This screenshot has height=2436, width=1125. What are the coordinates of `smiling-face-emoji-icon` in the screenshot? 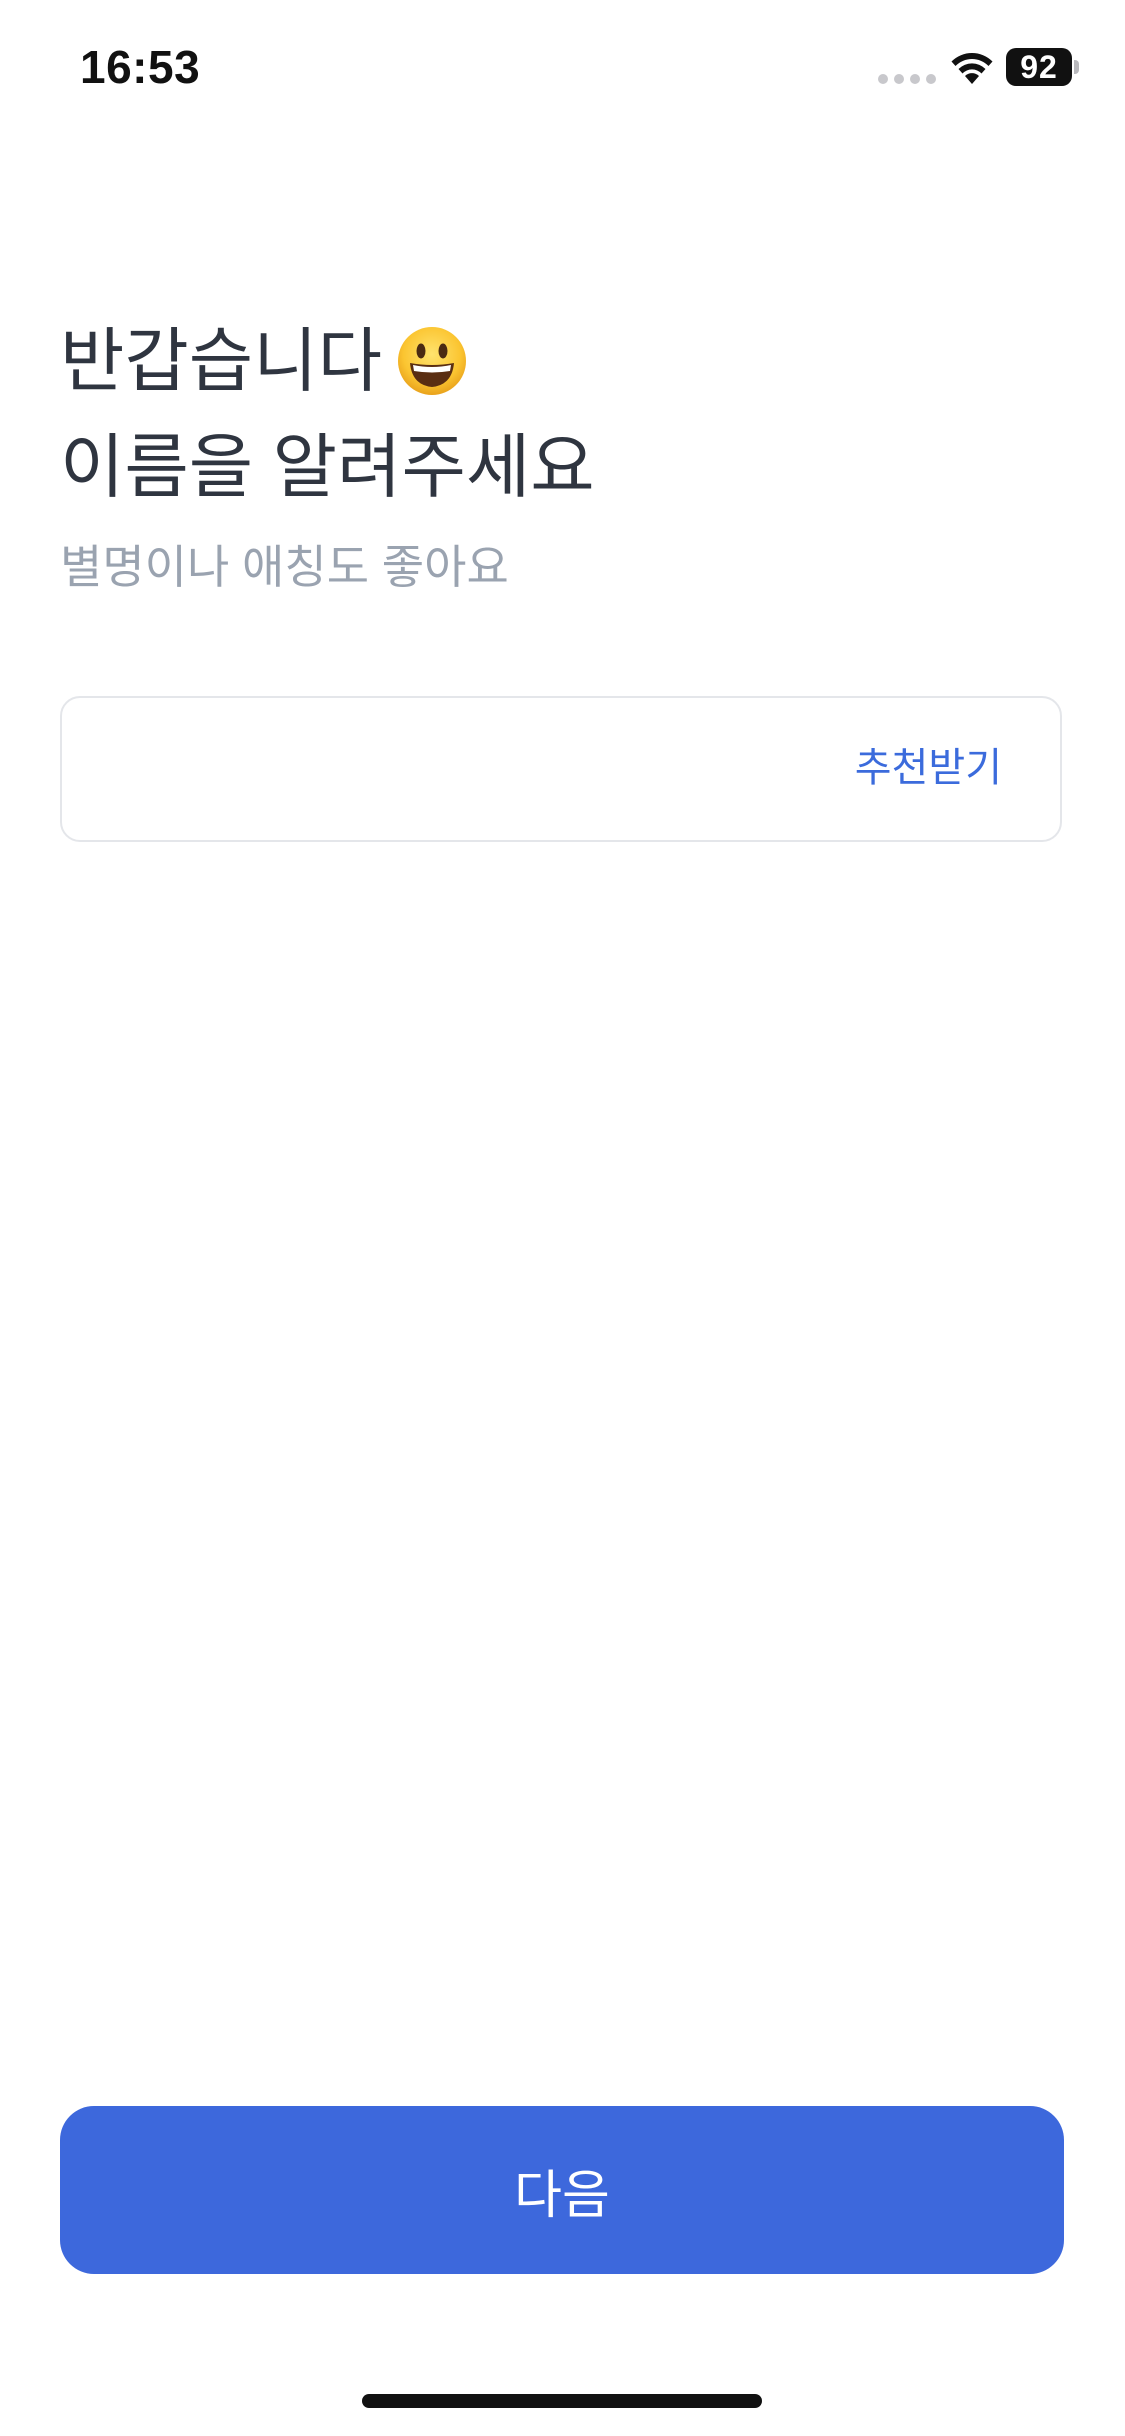 It's located at (432, 360).